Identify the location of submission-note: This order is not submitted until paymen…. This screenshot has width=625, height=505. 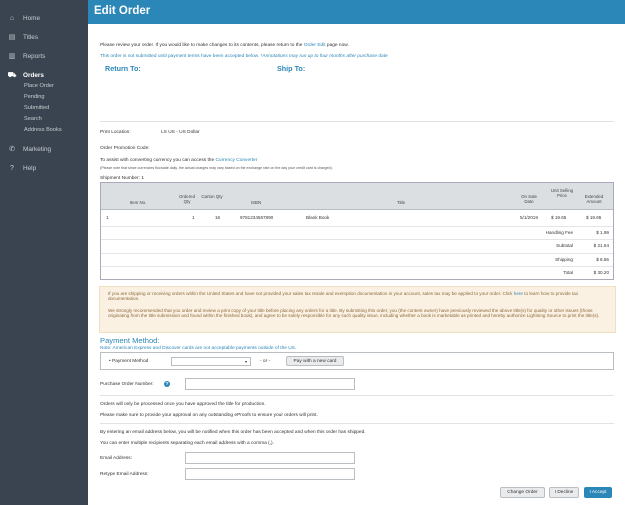
(244, 56).